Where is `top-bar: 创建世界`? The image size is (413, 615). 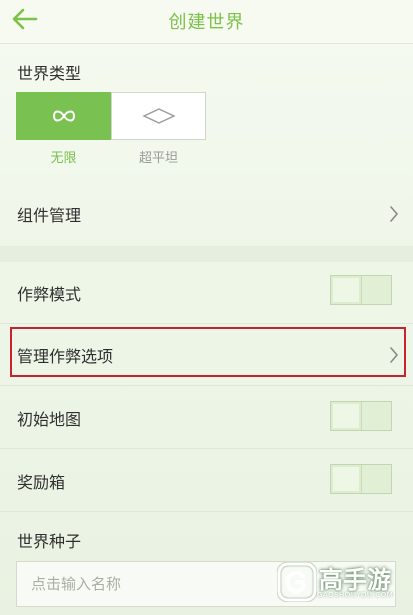 top-bar: 创建世界 is located at coordinates (206, 22).